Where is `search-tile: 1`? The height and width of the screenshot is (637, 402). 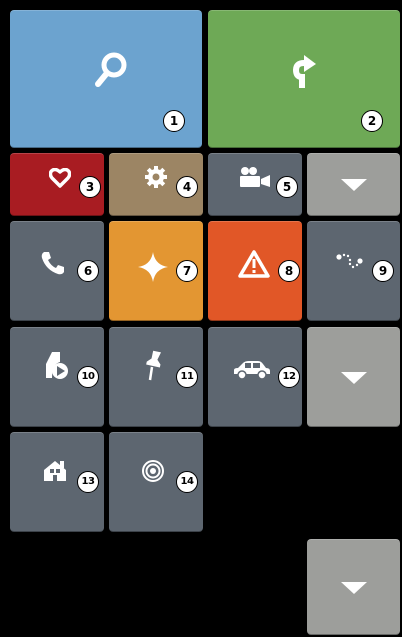 search-tile: 1 is located at coordinates (106, 79).